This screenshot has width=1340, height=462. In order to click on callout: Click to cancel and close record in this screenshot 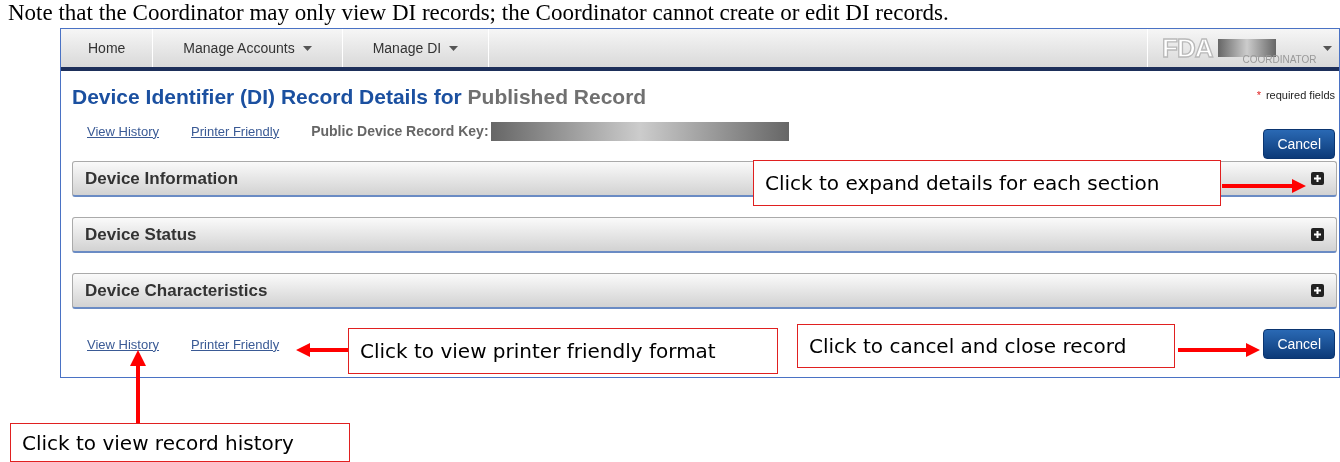, I will do `click(986, 346)`.